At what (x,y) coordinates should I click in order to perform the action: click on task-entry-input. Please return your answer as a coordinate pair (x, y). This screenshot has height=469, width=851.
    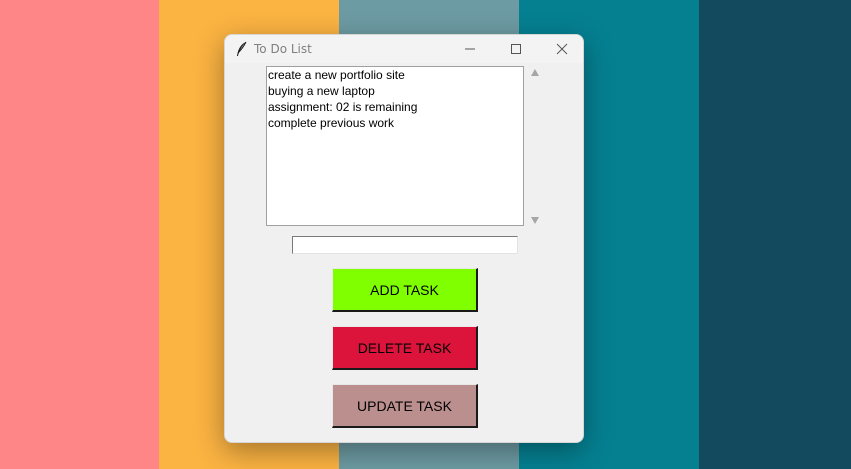
    Looking at the image, I should click on (405, 245).